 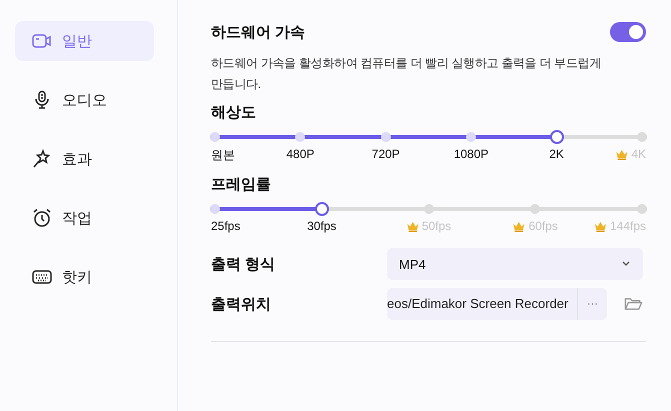 I want to click on slider-label: 60fps, so click(x=543, y=226).